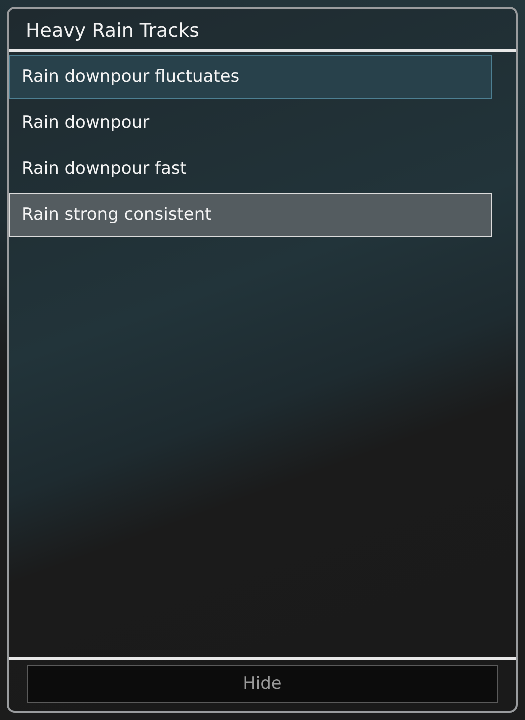  What do you see at coordinates (250, 123) in the screenshot?
I see `track-item: Rain downpour` at bounding box center [250, 123].